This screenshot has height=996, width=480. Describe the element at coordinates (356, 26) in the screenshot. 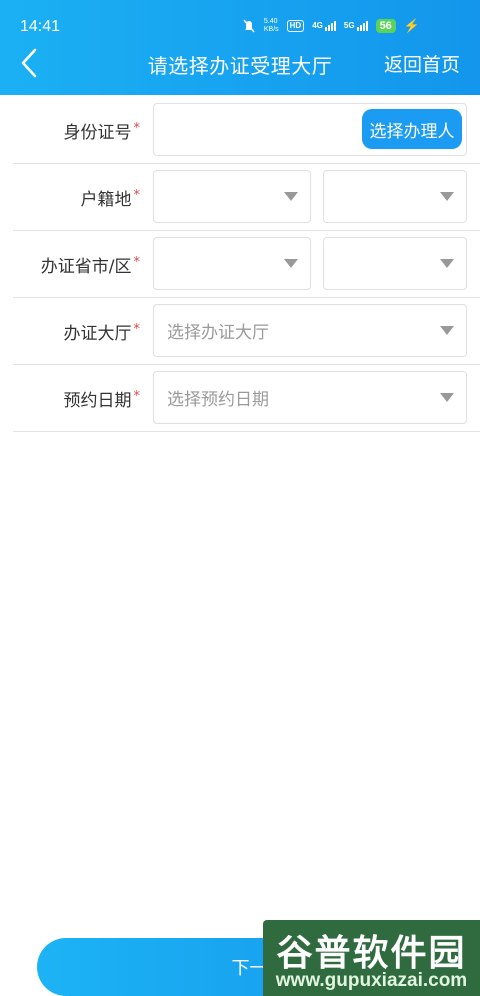

I see `signal-5g-icon: 5G` at that location.